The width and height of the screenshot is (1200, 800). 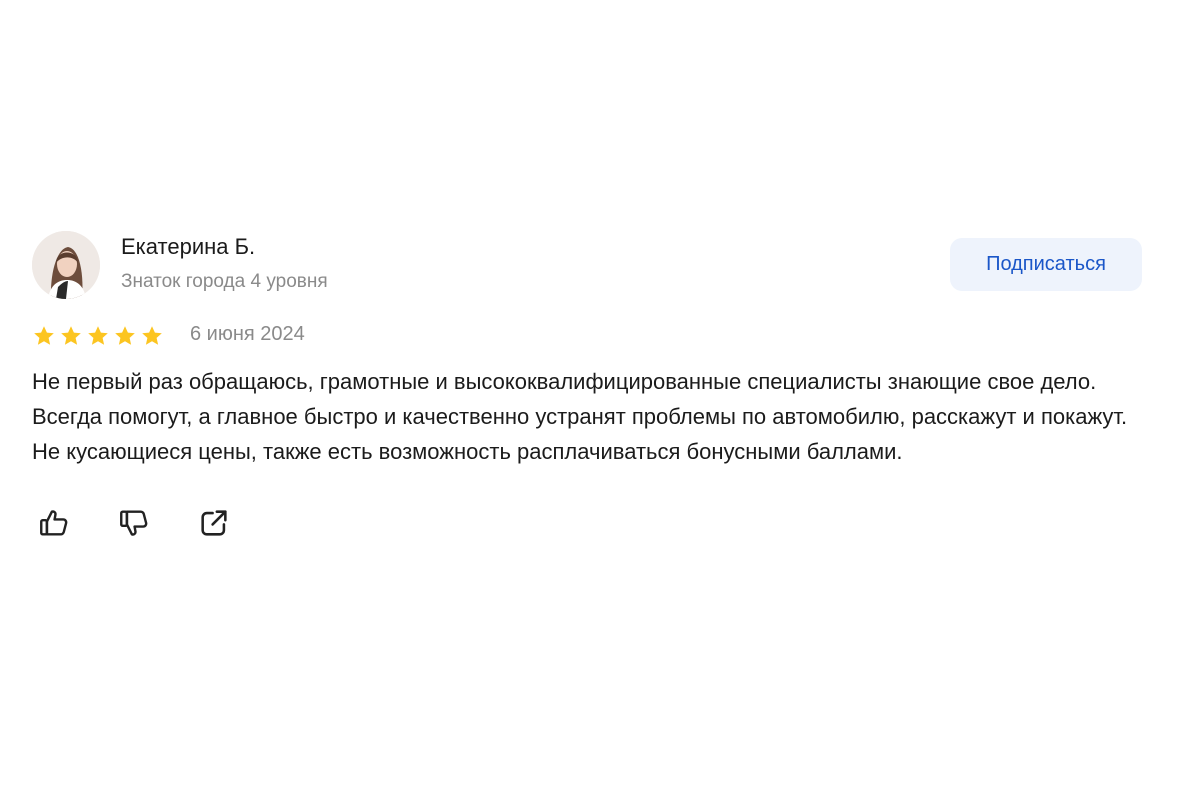 I want to click on subscribe-button: Подписаться, so click(x=1046, y=264).